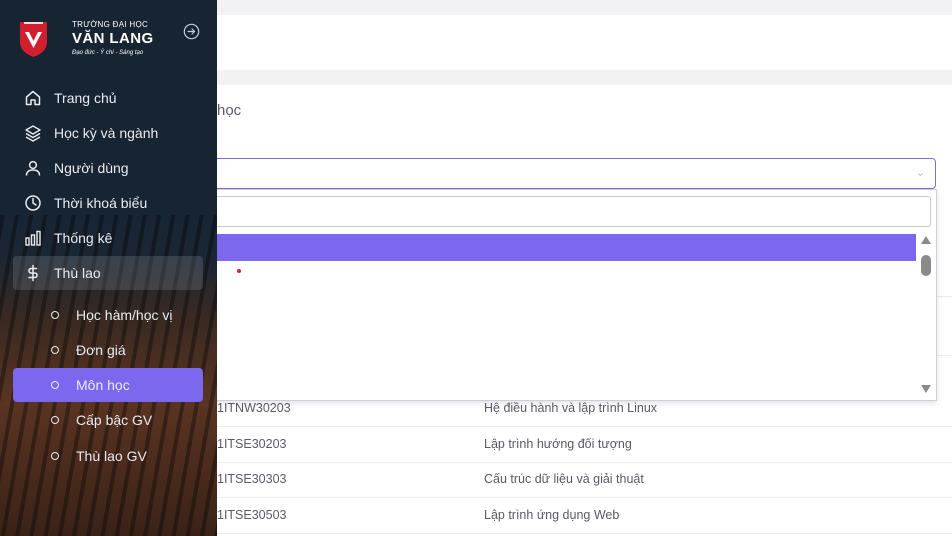 Image resolution: width=952 pixels, height=536 pixels. Describe the element at coordinates (191, 31) in the screenshot. I see `collapse-sidebar-icon` at that location.